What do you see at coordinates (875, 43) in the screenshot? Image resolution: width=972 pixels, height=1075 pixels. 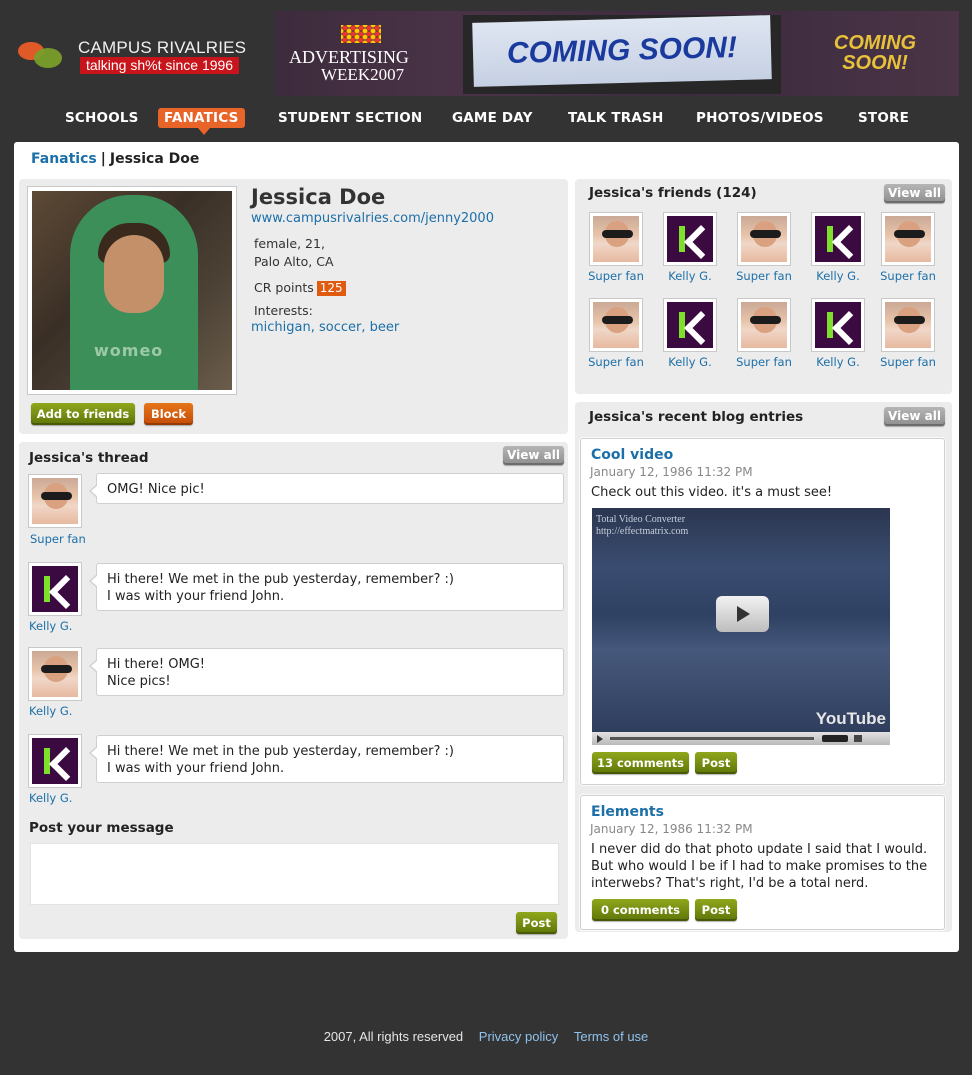 I see `side-line1: COMING` at bounding box center [875, 43].